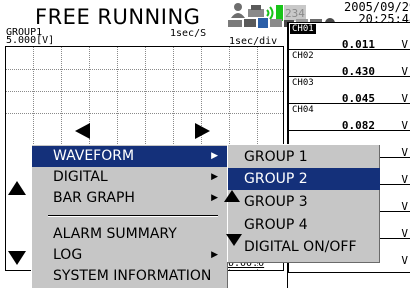  Describe the element at coordinates (188, 33) in the screenshot. I see `sample-interval-label: 1sec/S` at that location.